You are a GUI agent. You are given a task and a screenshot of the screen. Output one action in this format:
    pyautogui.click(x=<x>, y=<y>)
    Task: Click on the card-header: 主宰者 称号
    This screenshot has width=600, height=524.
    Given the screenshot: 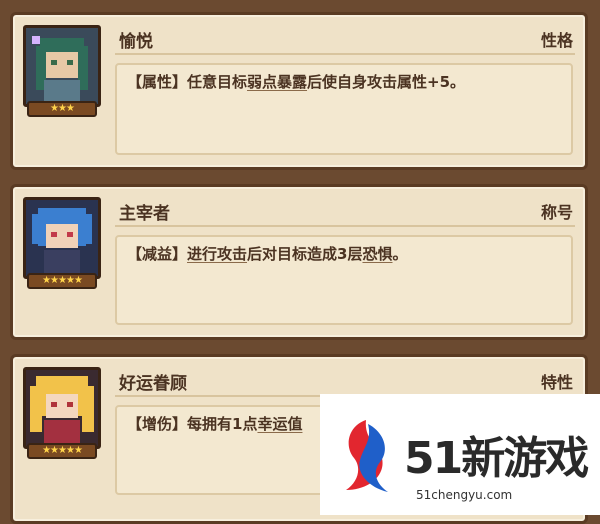 What is the action you would take?
    pyautogui.click(x=345, y=211)
    